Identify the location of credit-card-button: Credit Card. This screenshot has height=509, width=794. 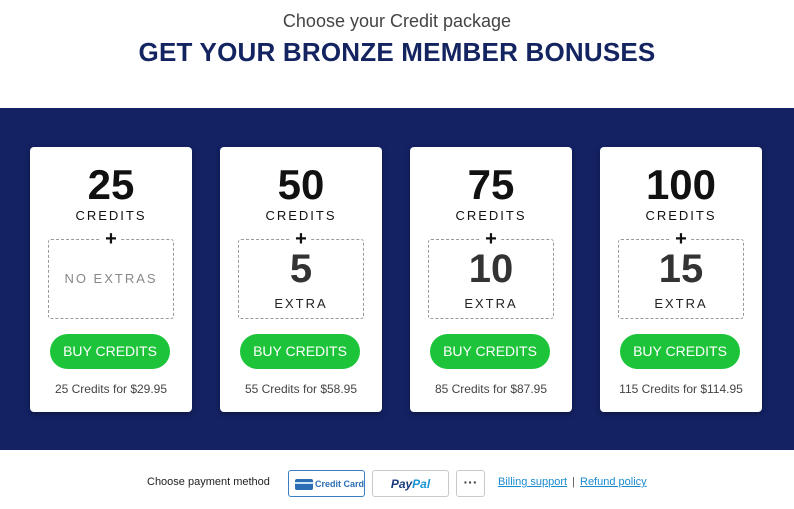
(326, 483).